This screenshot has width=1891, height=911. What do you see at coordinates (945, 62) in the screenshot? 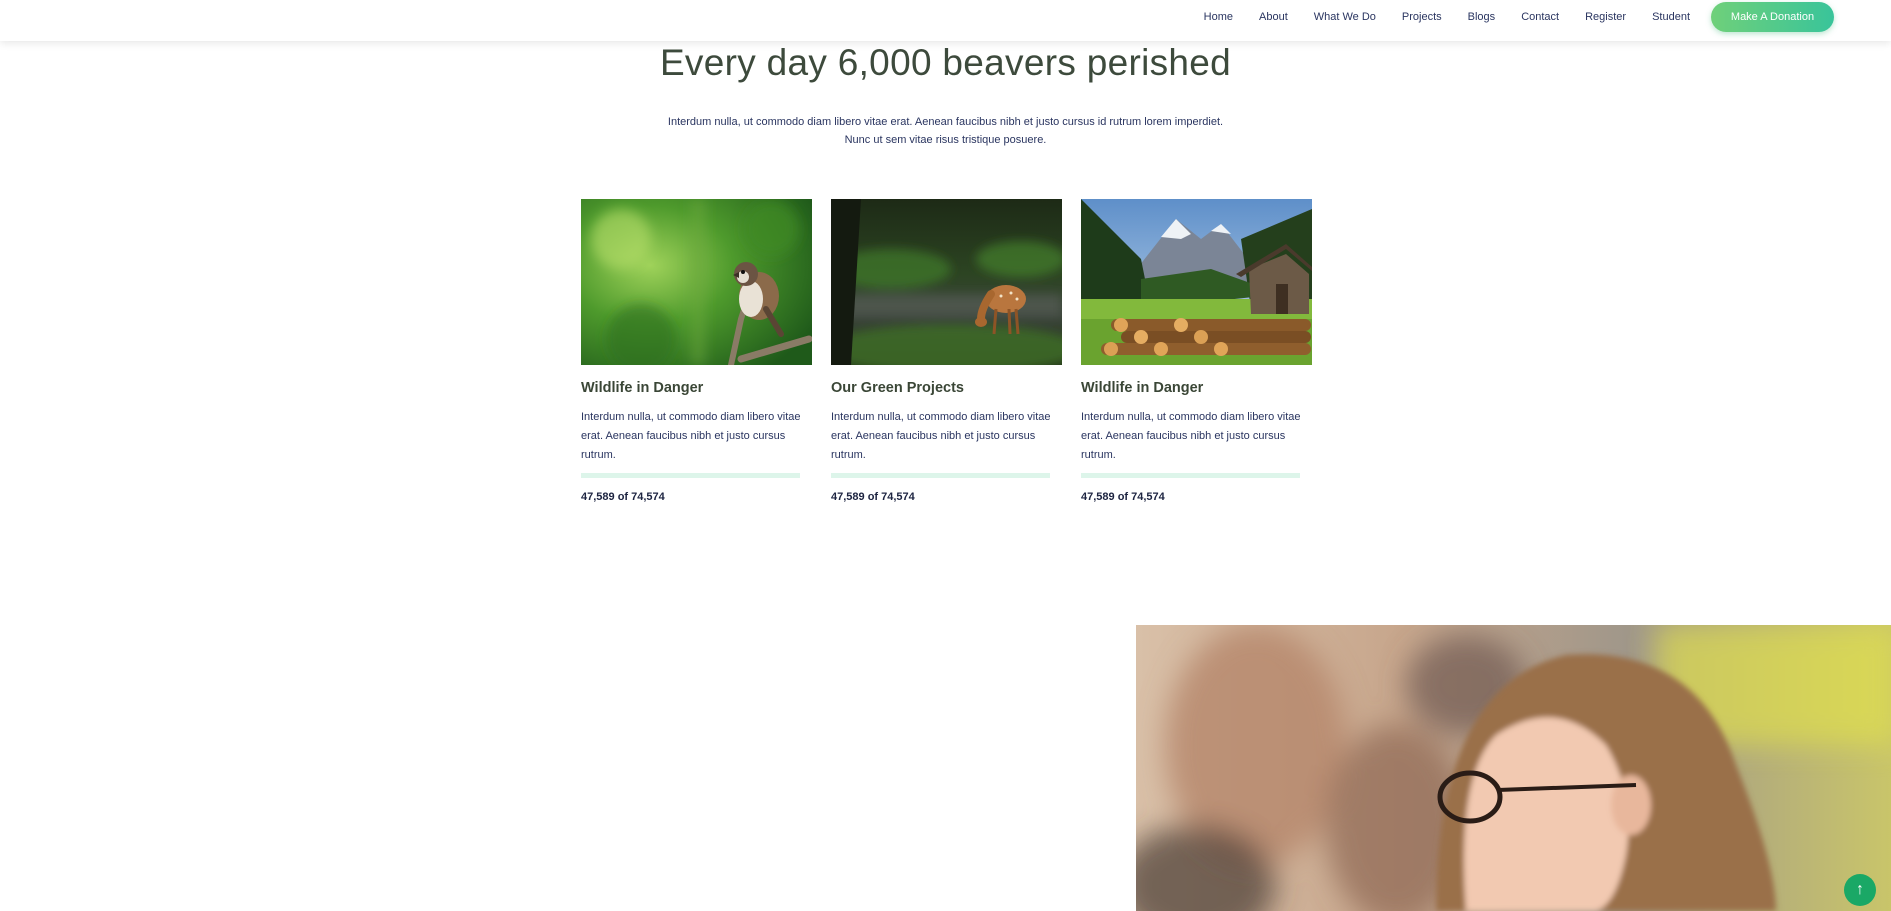
I see `page-title: Every day 6,000 beavers perished` at bounding box center [945, 62].